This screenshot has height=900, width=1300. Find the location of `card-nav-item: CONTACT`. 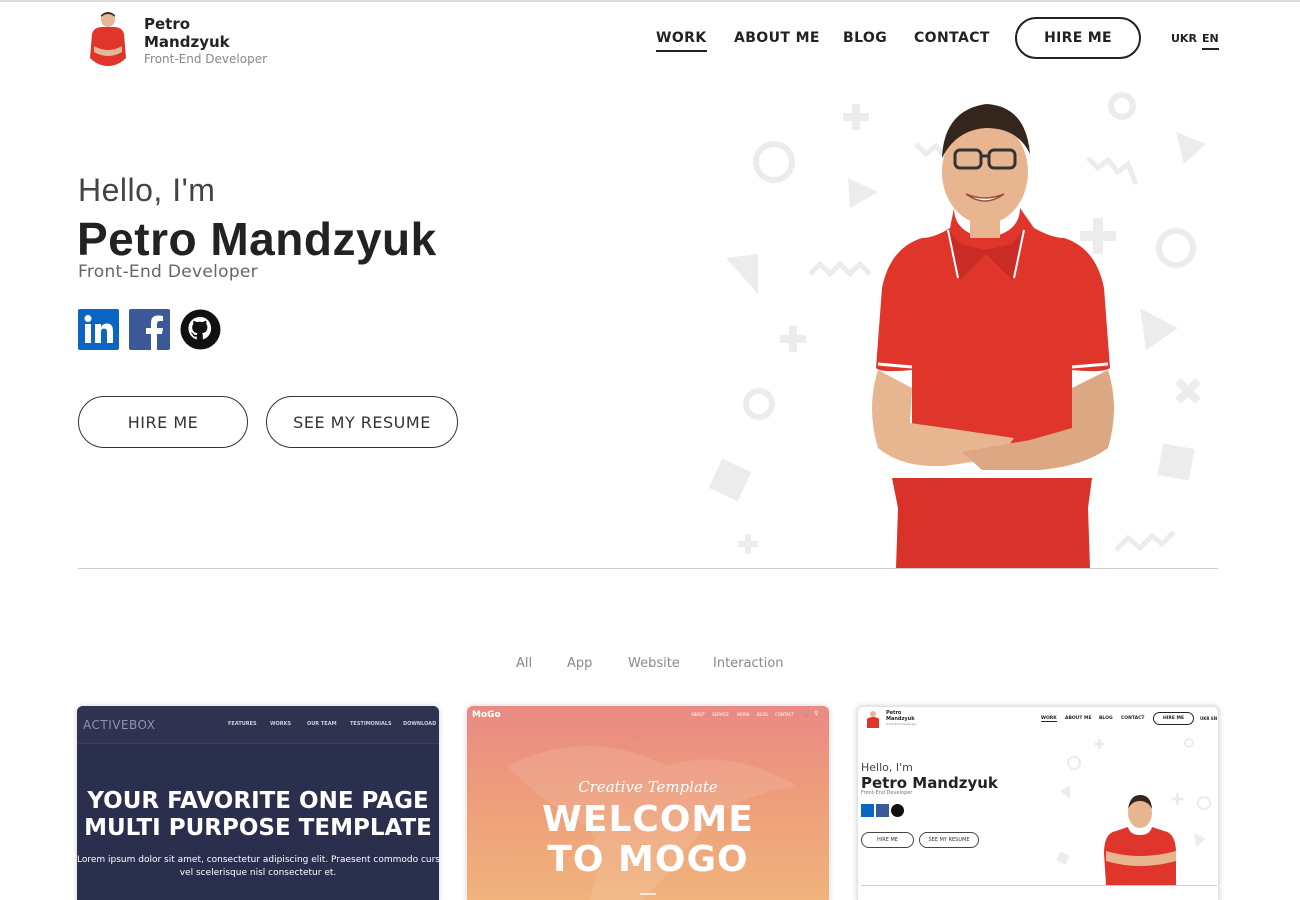

card-nav-item: CONTACT is located at coordinates (784, 714).